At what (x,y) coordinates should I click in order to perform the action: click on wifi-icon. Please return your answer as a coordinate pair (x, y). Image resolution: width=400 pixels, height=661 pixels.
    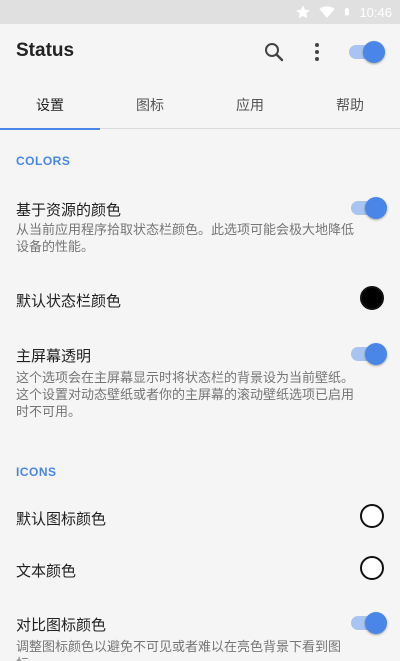
    Looking at the image, I should click on (327, 12).